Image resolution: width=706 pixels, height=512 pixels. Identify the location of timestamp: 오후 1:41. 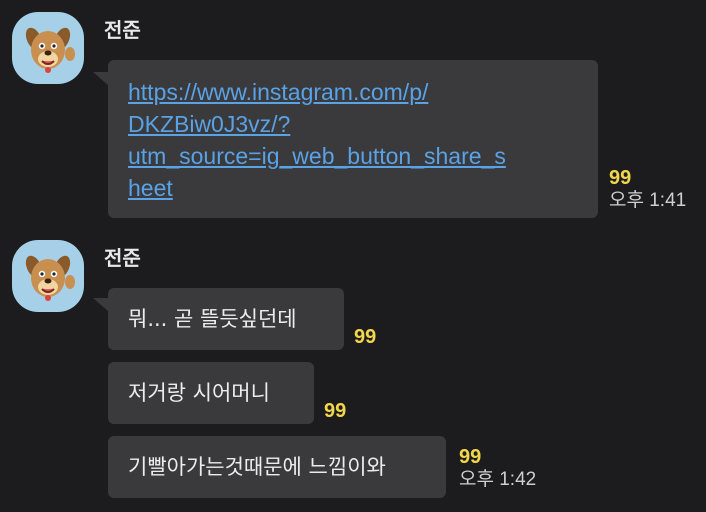
(648, 200).